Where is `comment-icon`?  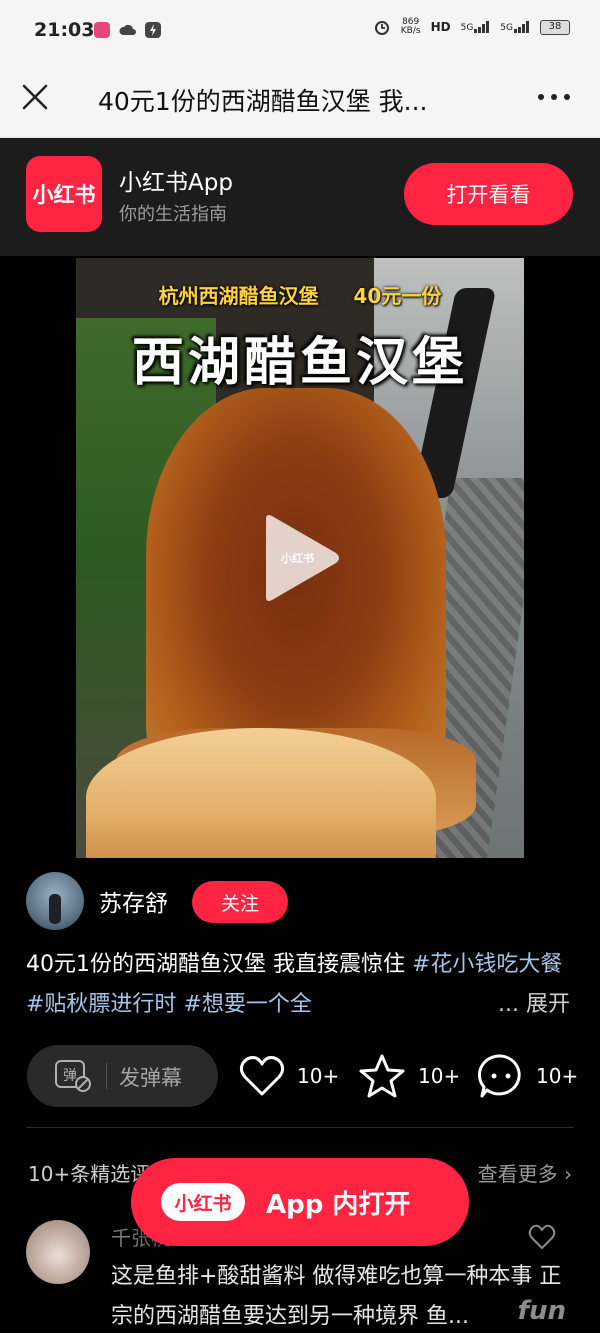
comment-icon is located at coordinates (499, 1076).